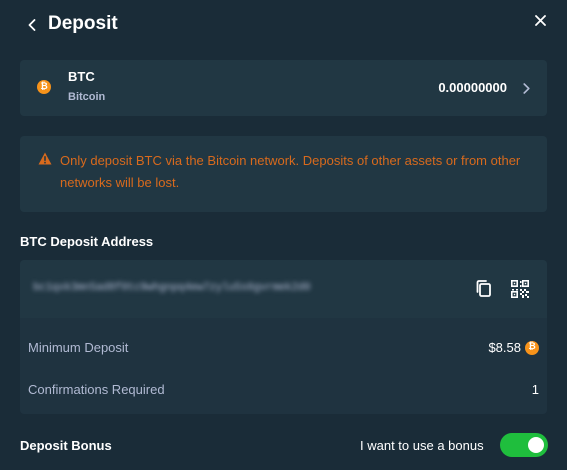  What do you see at coordinates (283, 347) in the screenshot?
I see `minimum-deposit-row: Minimum Deposit $8.58 ₿` at bounding box center [283, 347].